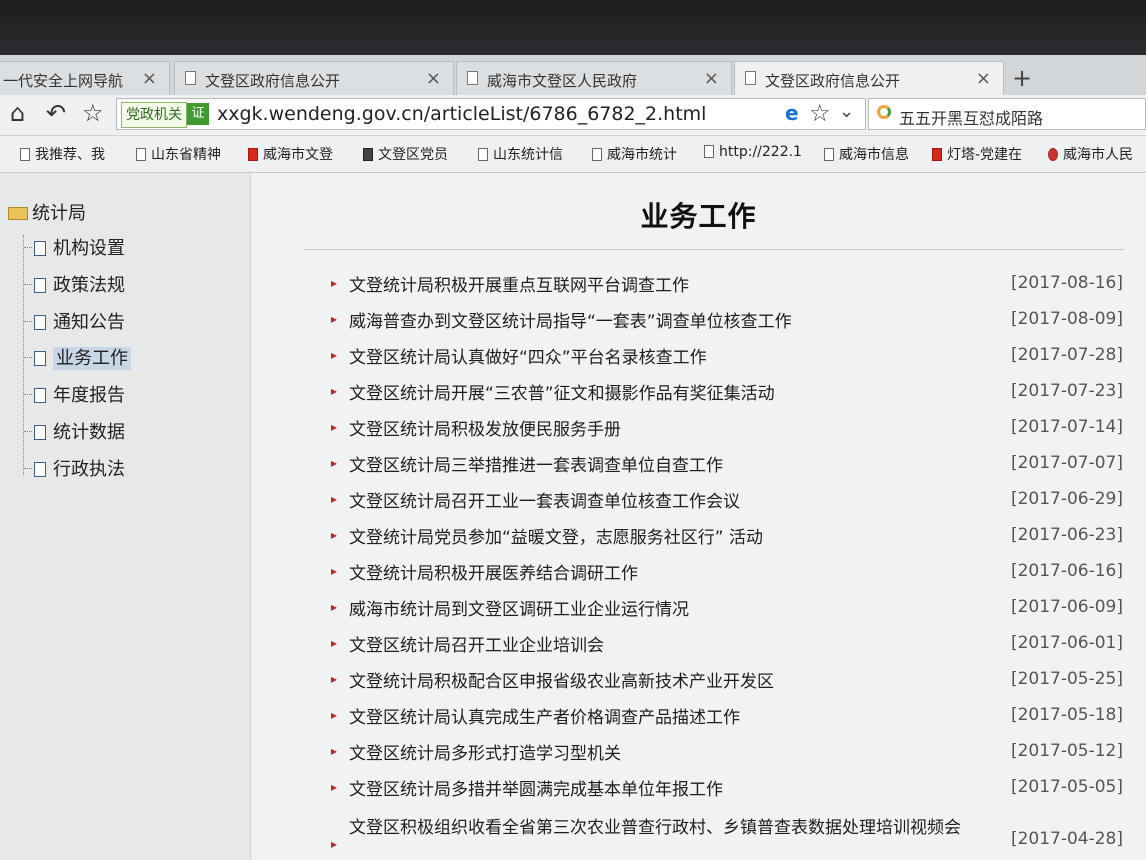 This screenshot has width=1146, height=860. What do you see at coordinates (1066, 499) in the screenshot?
I see `article-date: [2017-06-29]` at bounding box center [1066, 499].